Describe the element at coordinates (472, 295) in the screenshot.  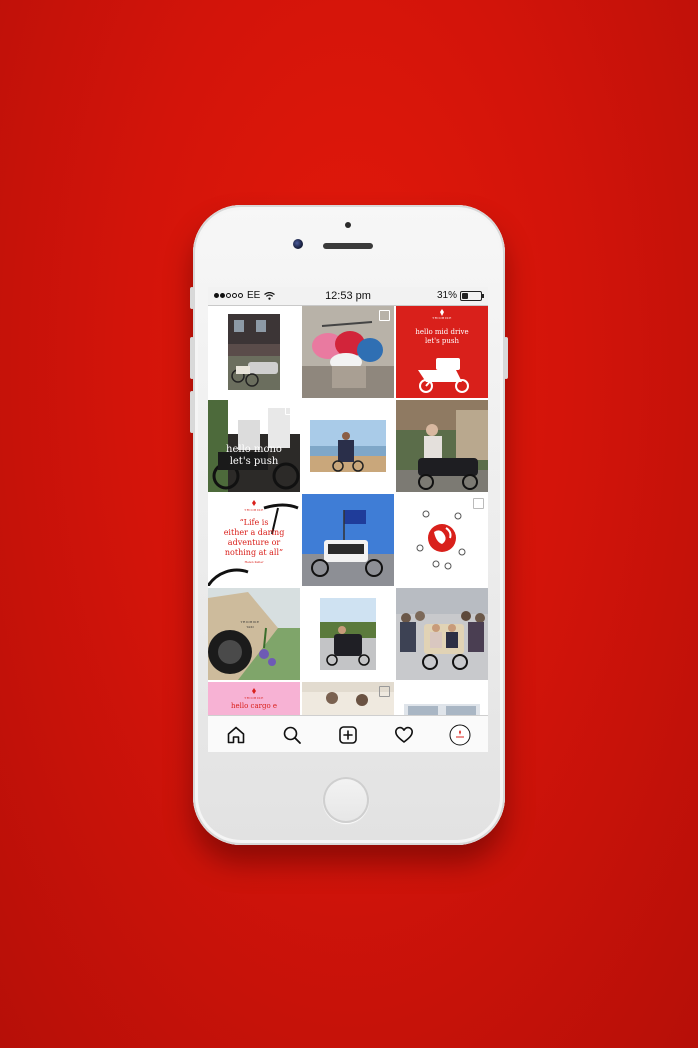
I see `battery-icon` at that location.